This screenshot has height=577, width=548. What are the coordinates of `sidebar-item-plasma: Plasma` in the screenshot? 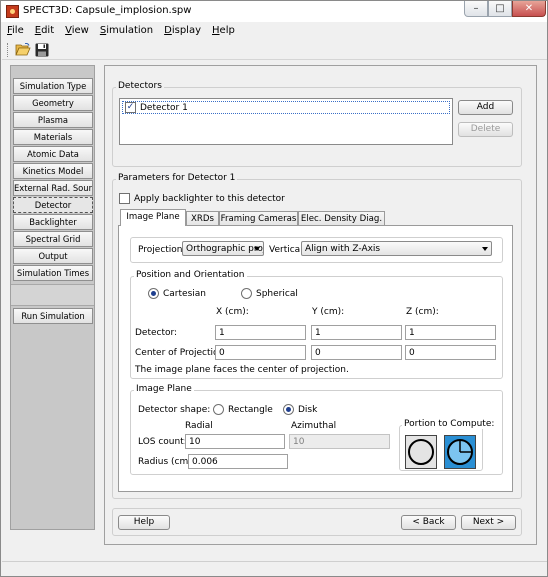 It's located at (53, 120).